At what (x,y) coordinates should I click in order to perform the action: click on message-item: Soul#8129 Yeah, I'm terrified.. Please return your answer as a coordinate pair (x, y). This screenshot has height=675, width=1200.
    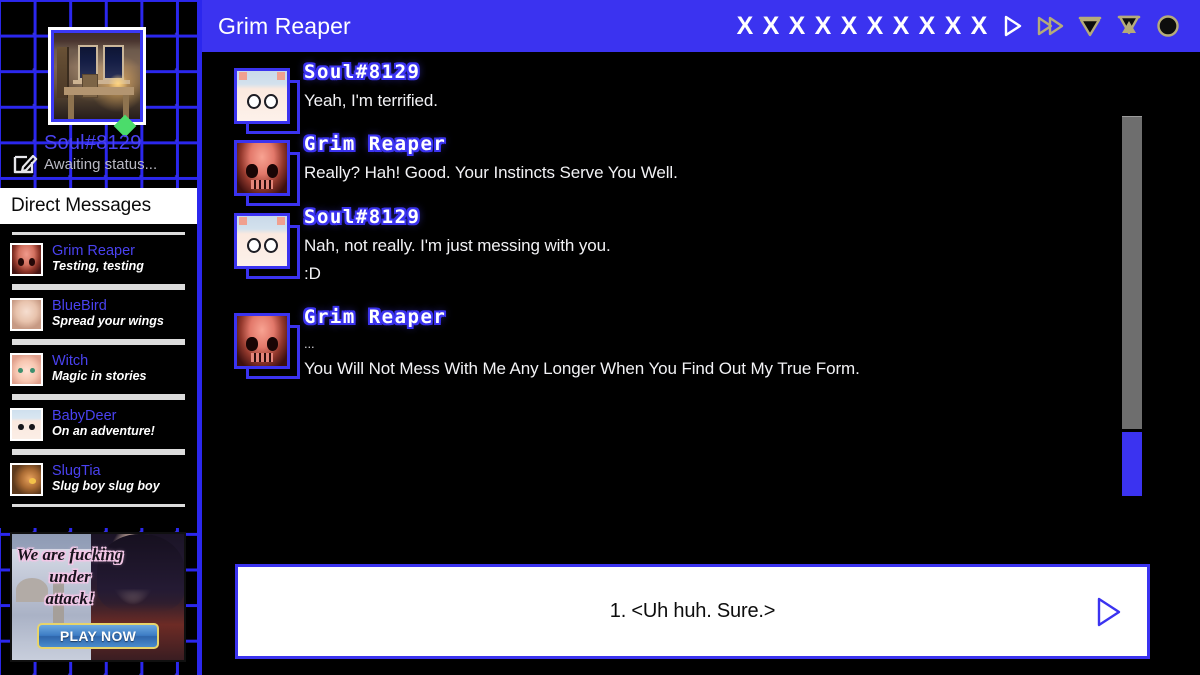
    Looking at the image, I should click on (686, 98).